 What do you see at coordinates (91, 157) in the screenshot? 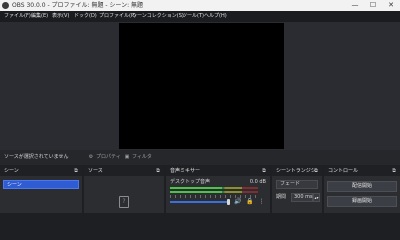
I see `gear-icon: ⚙` at bounding box center [91, 157].